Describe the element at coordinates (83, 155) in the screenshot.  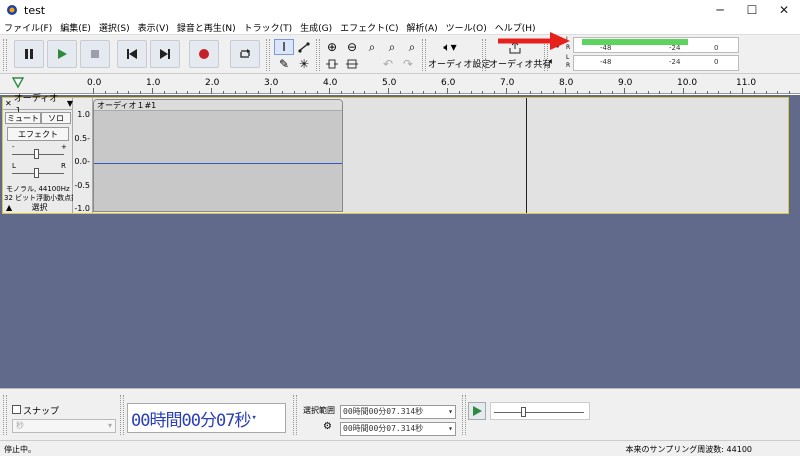
I see `vertical-scale: 1.0 0.5- 0.0- -0.5 -1.0` at that location.